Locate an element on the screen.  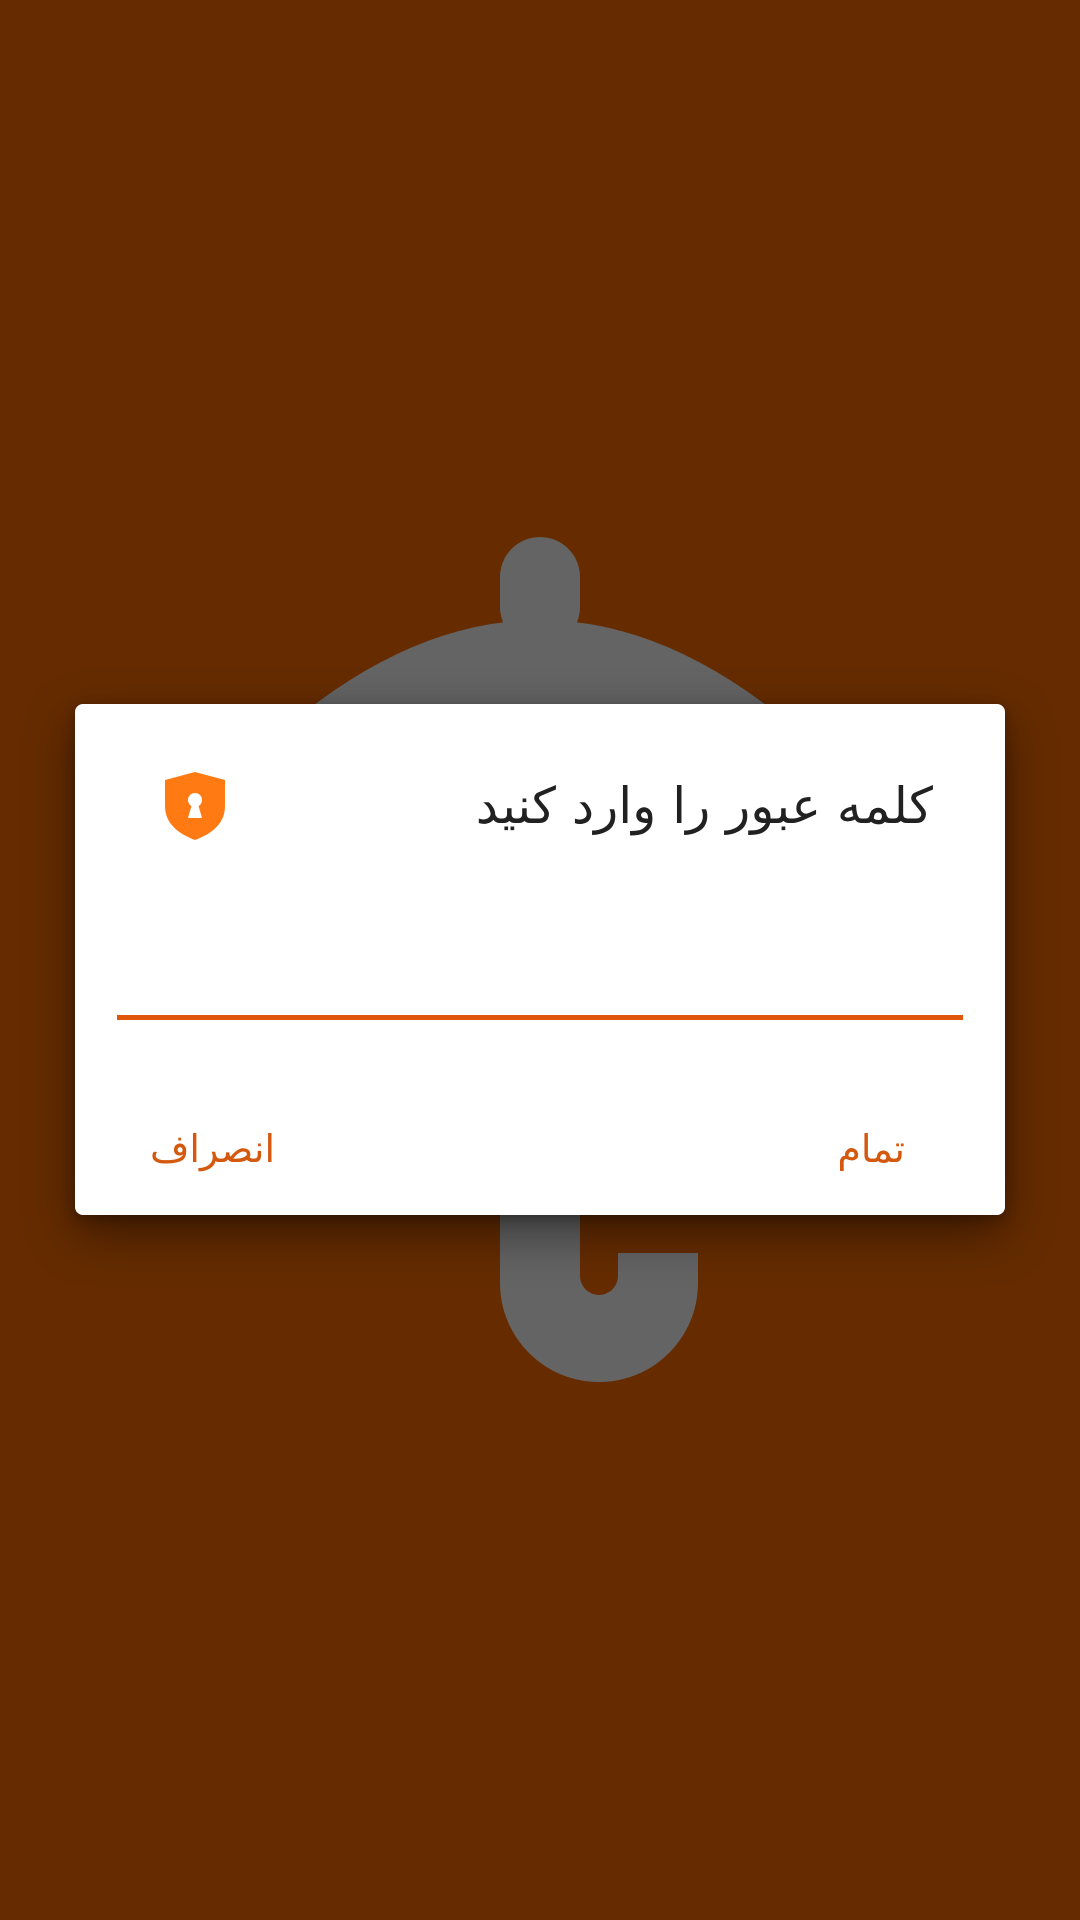
dialog-title: کلمه عبور را وارد کنید is located at coordinates (704, 806).